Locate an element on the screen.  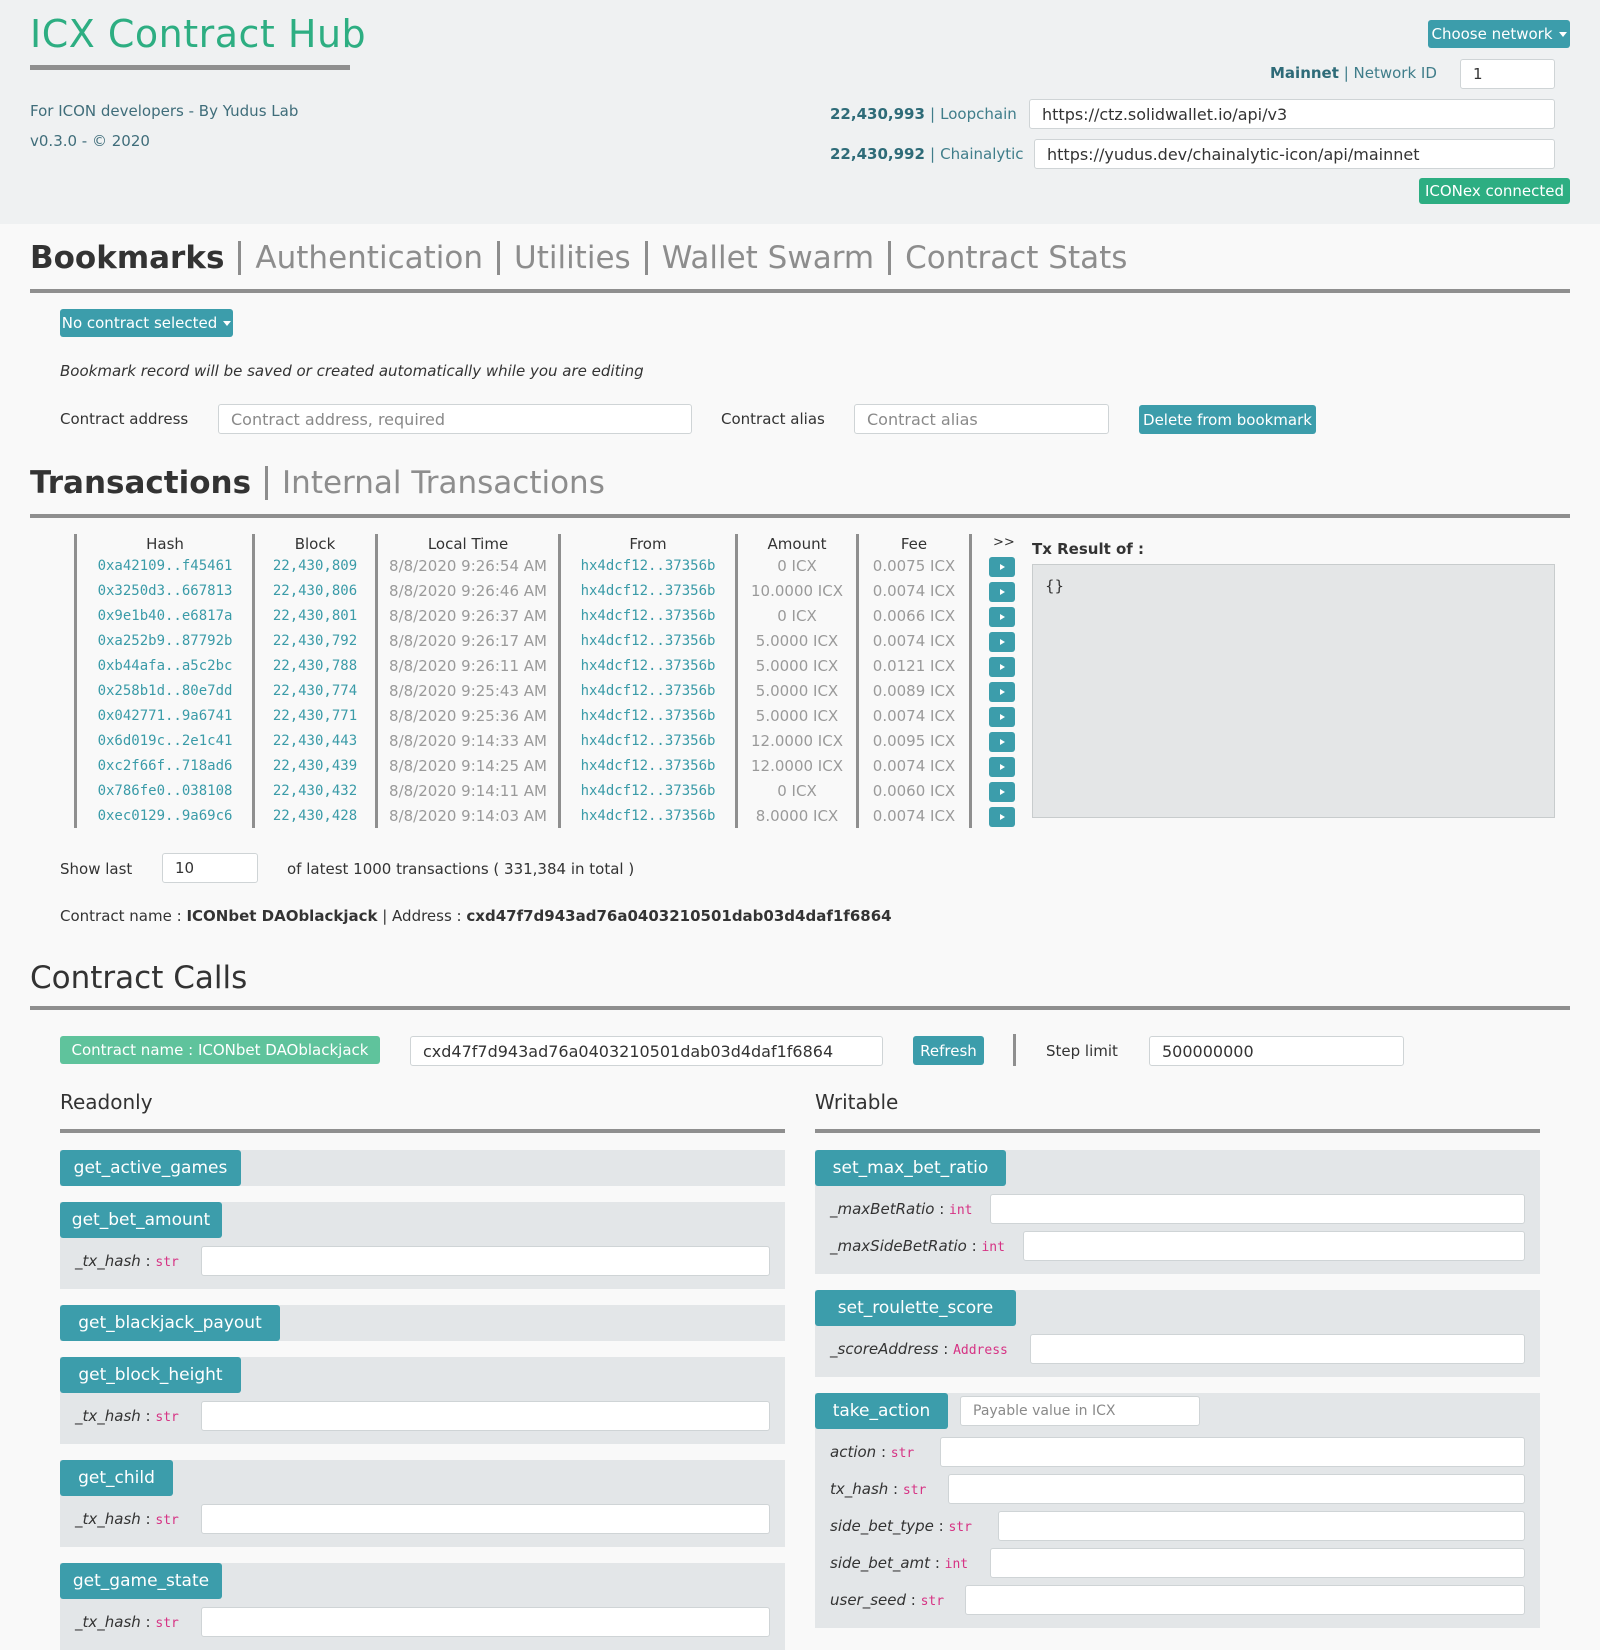
step-limit-input: 500000000 is located at coordinates (1276, 1051).